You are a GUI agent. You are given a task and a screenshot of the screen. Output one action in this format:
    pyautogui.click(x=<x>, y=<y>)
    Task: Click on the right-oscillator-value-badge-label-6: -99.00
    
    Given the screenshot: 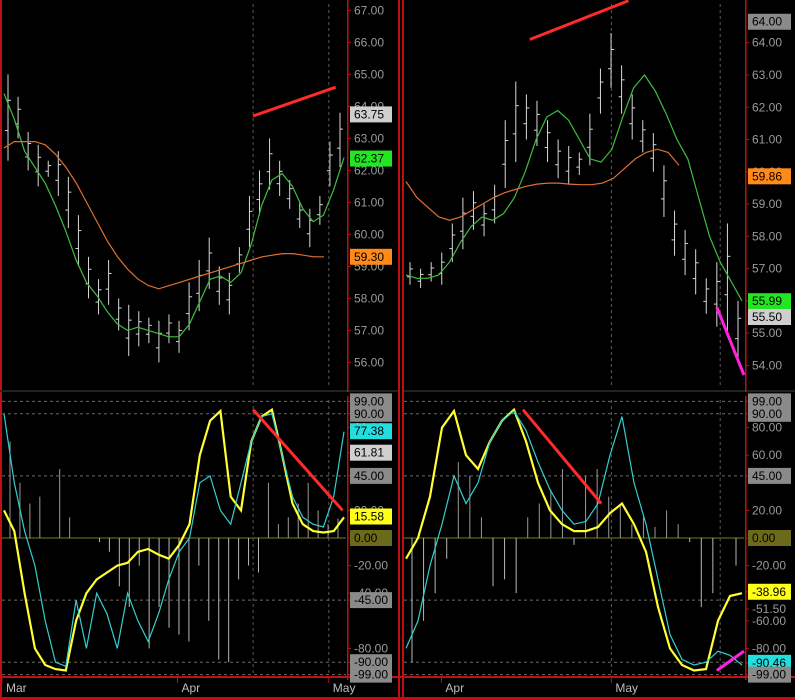 What is the action you would take?
    pyautogui.click(x=769, y=675)
    